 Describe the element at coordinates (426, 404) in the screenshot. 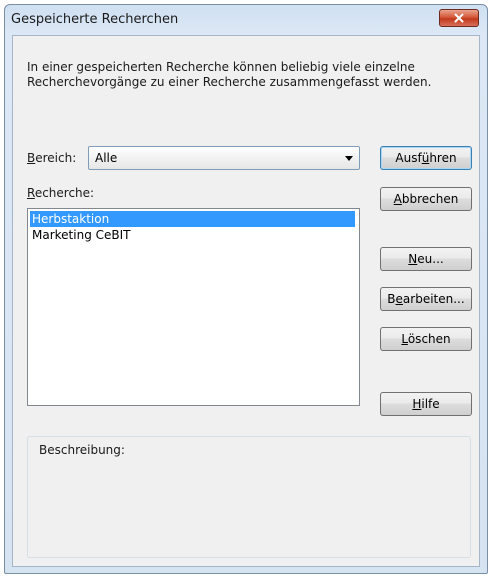

I see `hilfe-button: Hilfe` at that location.